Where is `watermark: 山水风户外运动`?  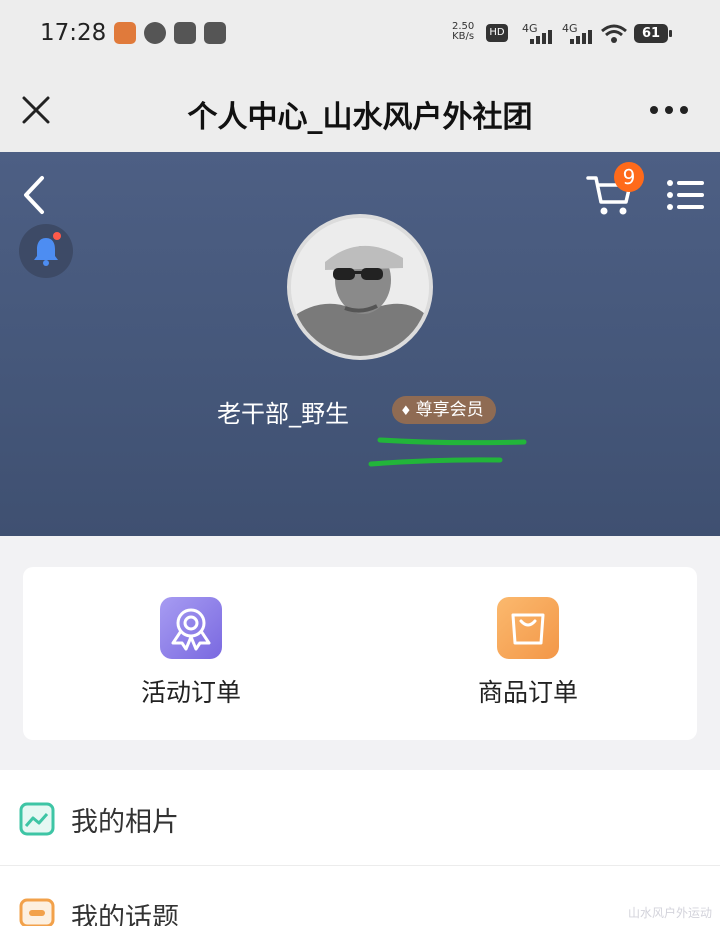
watermark: 山水风户外运动 is located at coordinates (669, 913).